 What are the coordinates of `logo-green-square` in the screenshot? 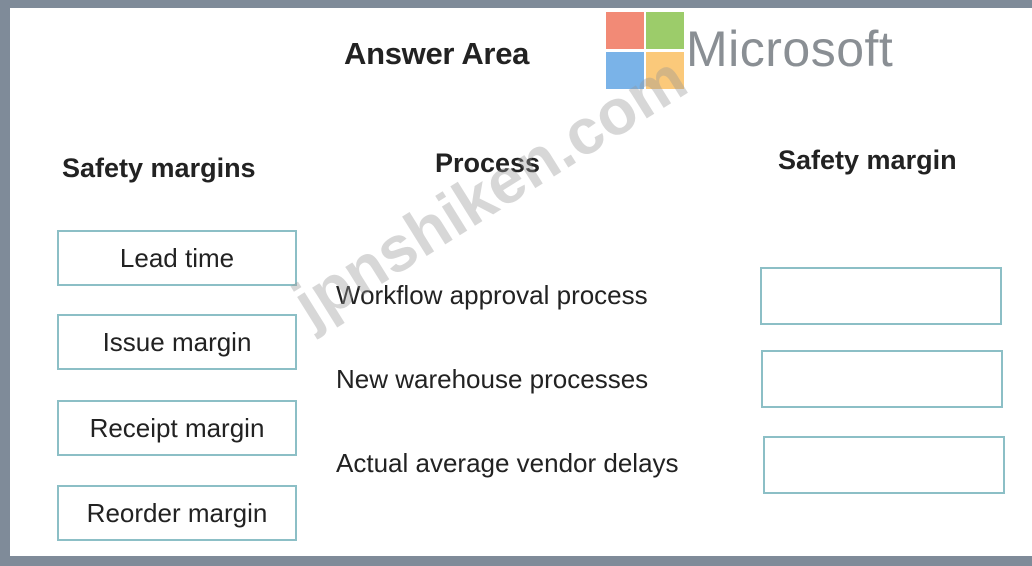 It's located at (665, 30).